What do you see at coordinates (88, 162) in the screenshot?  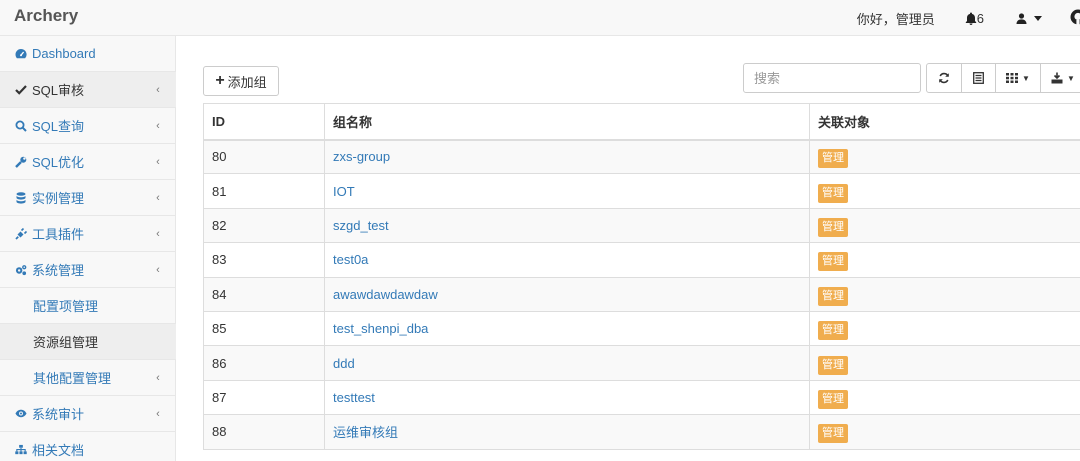 I see `sidebar-item-sql-optimize: SQL优化 ‹` at bounding box center [88, 162].